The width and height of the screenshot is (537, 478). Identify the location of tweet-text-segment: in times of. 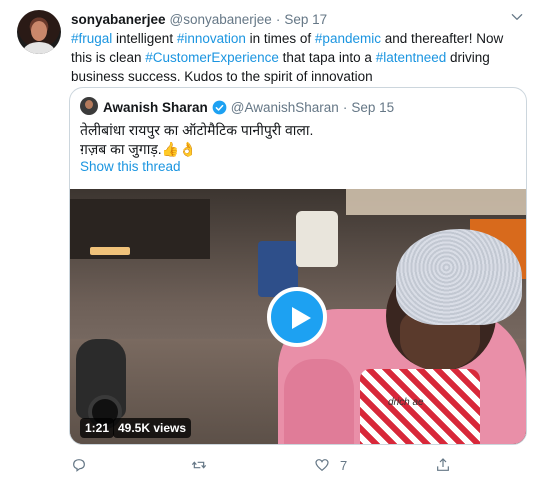
(280, 38).